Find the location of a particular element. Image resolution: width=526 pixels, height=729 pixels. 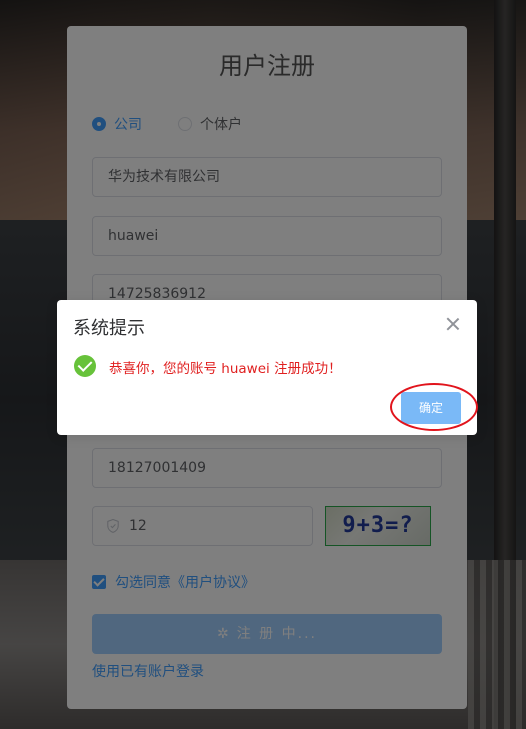

message-dialog: 系统提示 恭喜你，您的账号 huawei 注册成功！ 确定 is located at coordinates (267, 367).